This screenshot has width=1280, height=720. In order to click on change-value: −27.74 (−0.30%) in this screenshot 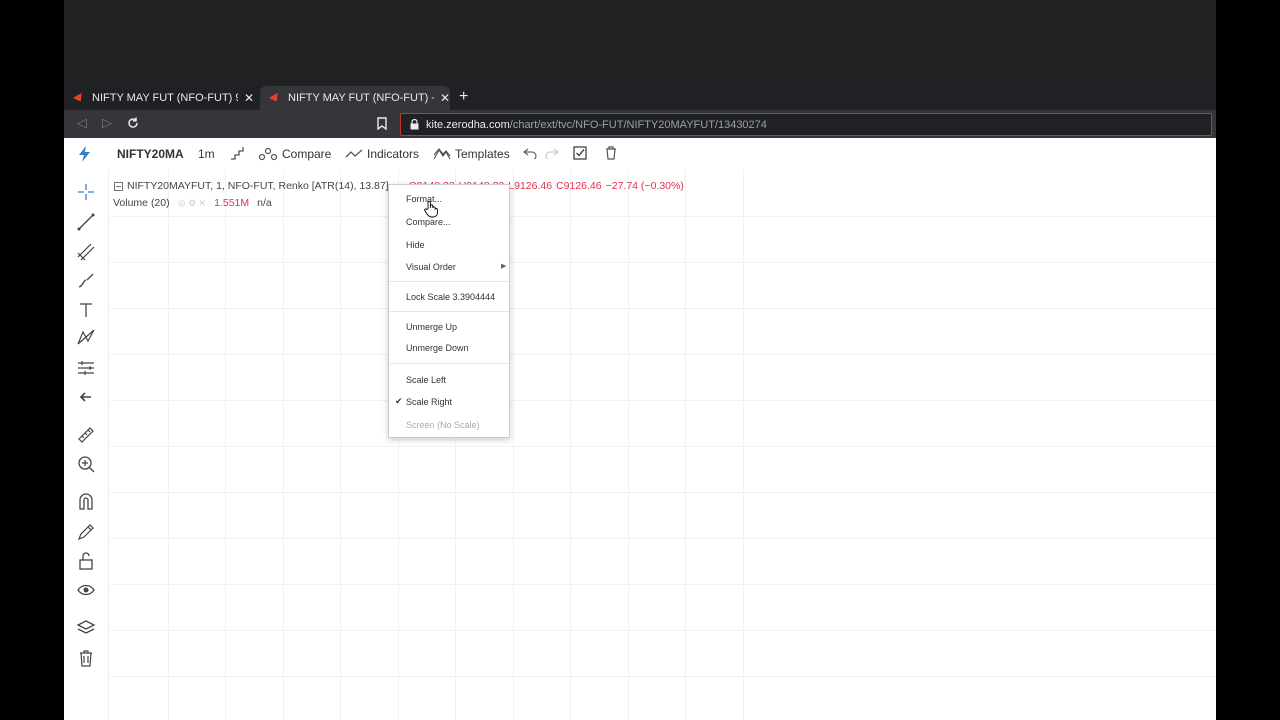, I will do `click(644, 186)`.